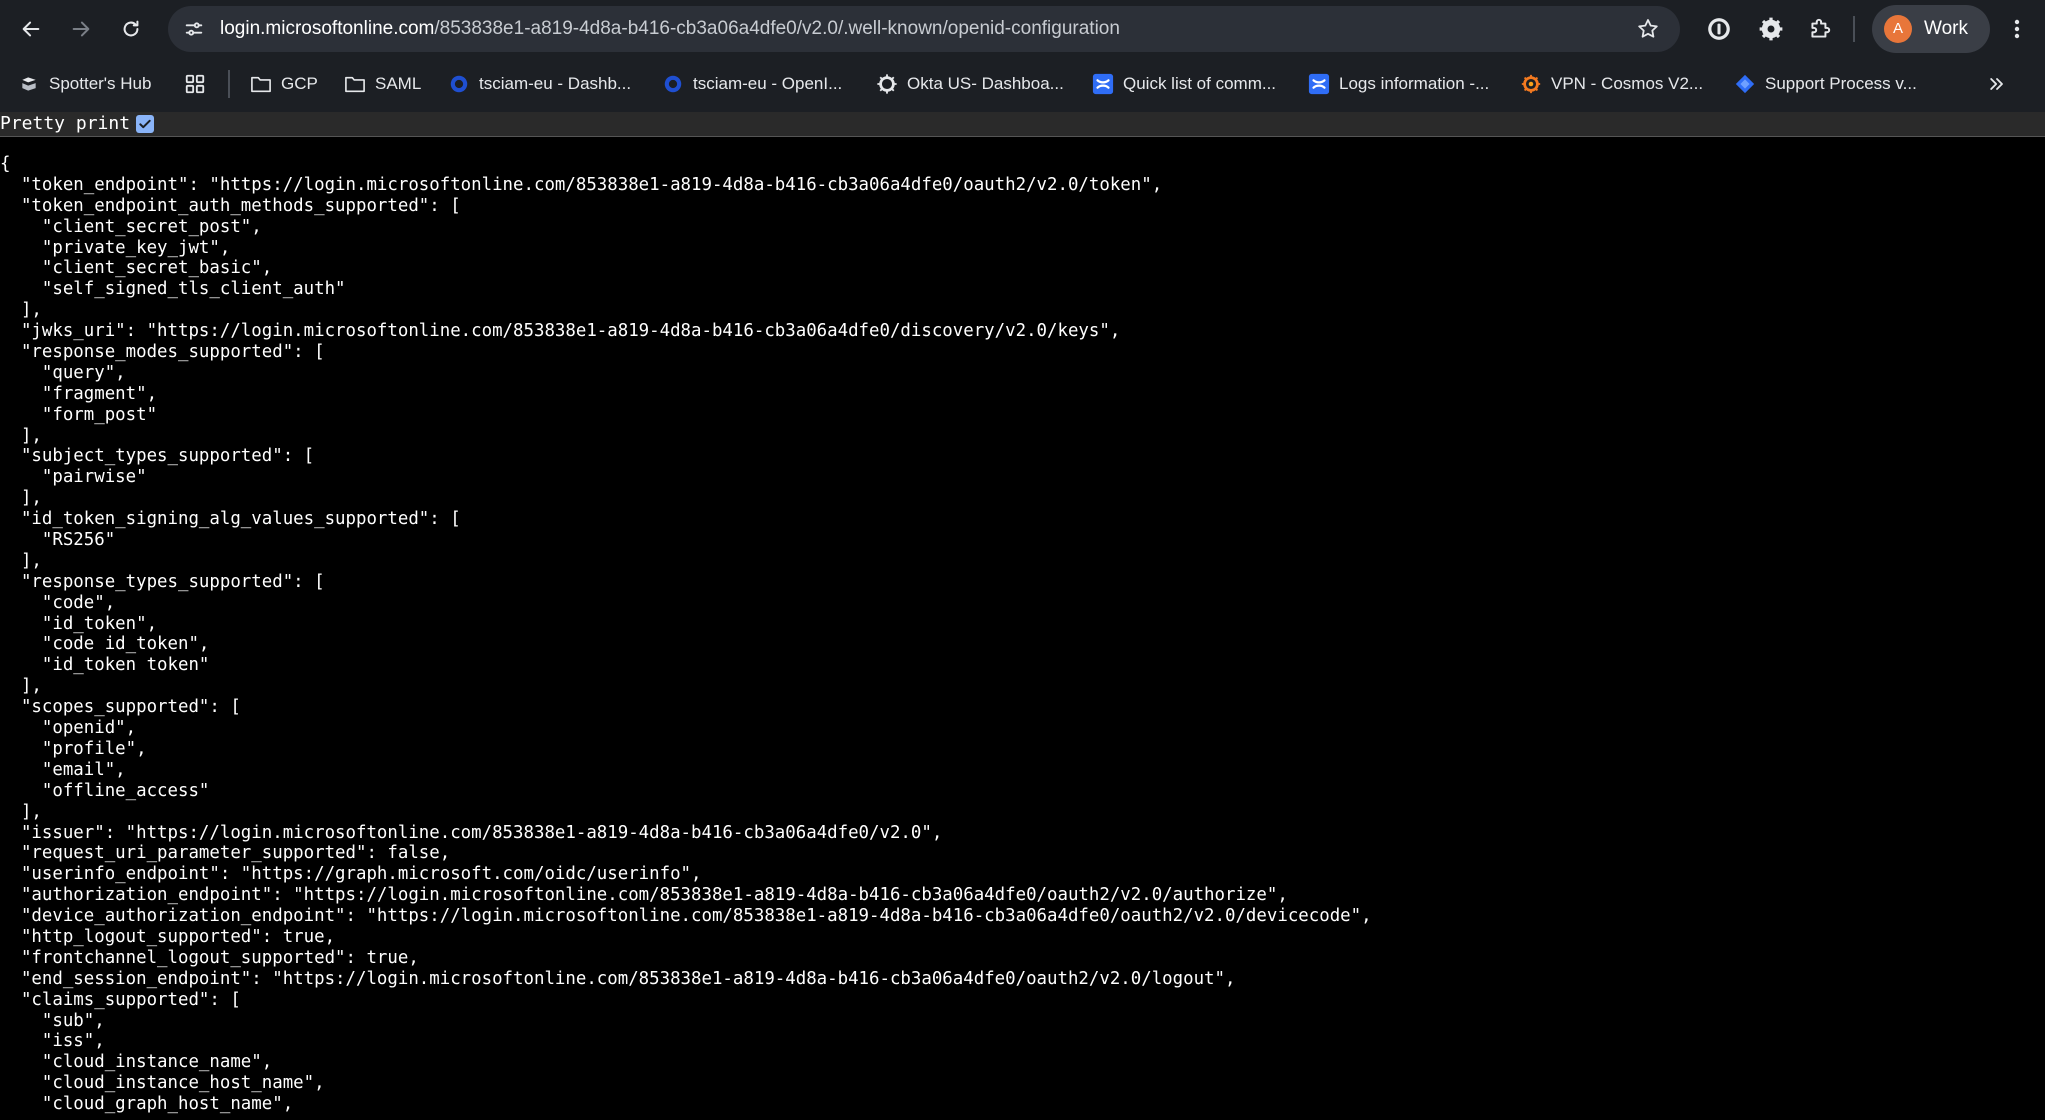  Describe the element at coordinates (1648, 28) in the screenshot. I see `star-icon` at that location.